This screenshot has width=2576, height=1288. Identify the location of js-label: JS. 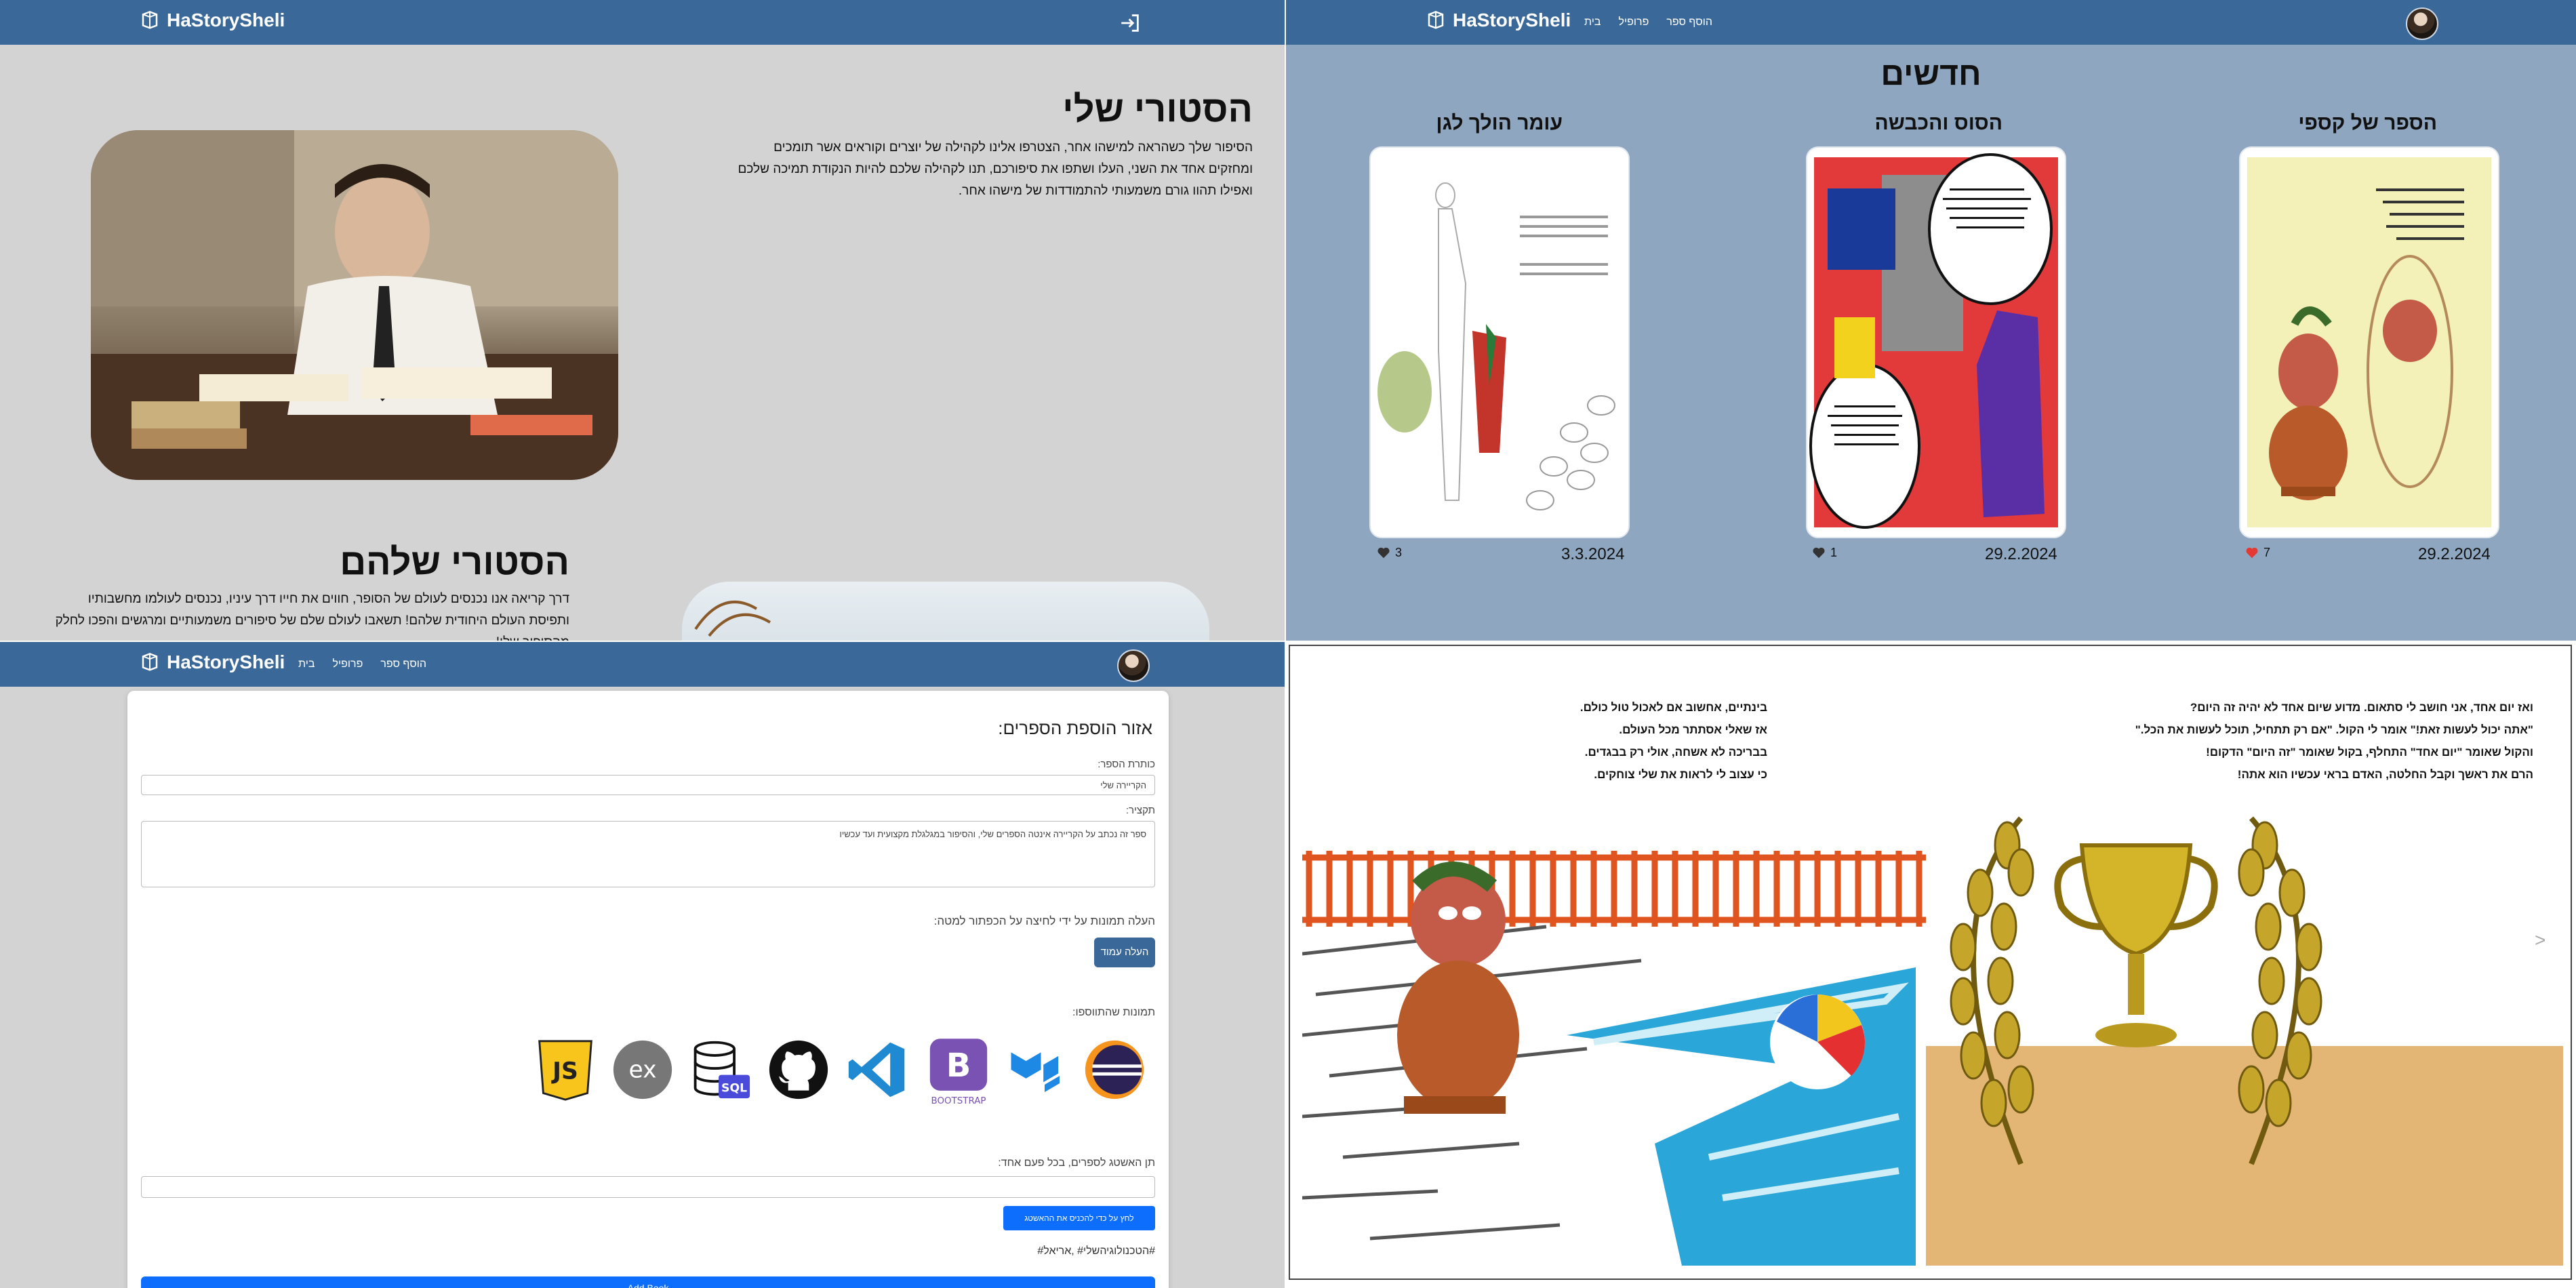
(564, 1071).